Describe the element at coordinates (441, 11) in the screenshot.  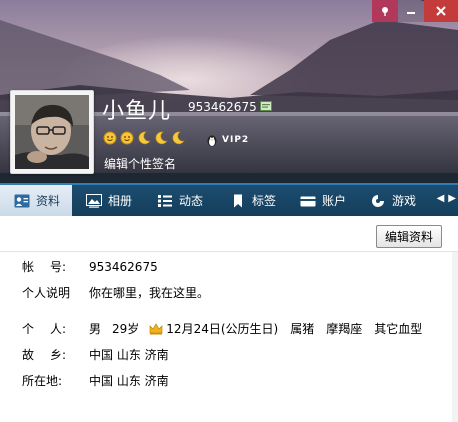
I see `close-icon` at that location.